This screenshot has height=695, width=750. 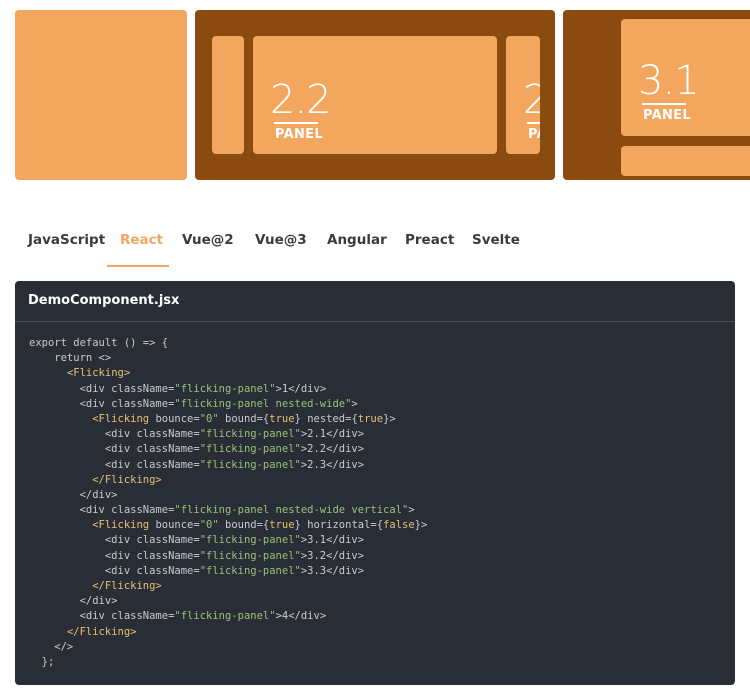 I want to click on code-line: export default () => {, so click(x=99, y=343).